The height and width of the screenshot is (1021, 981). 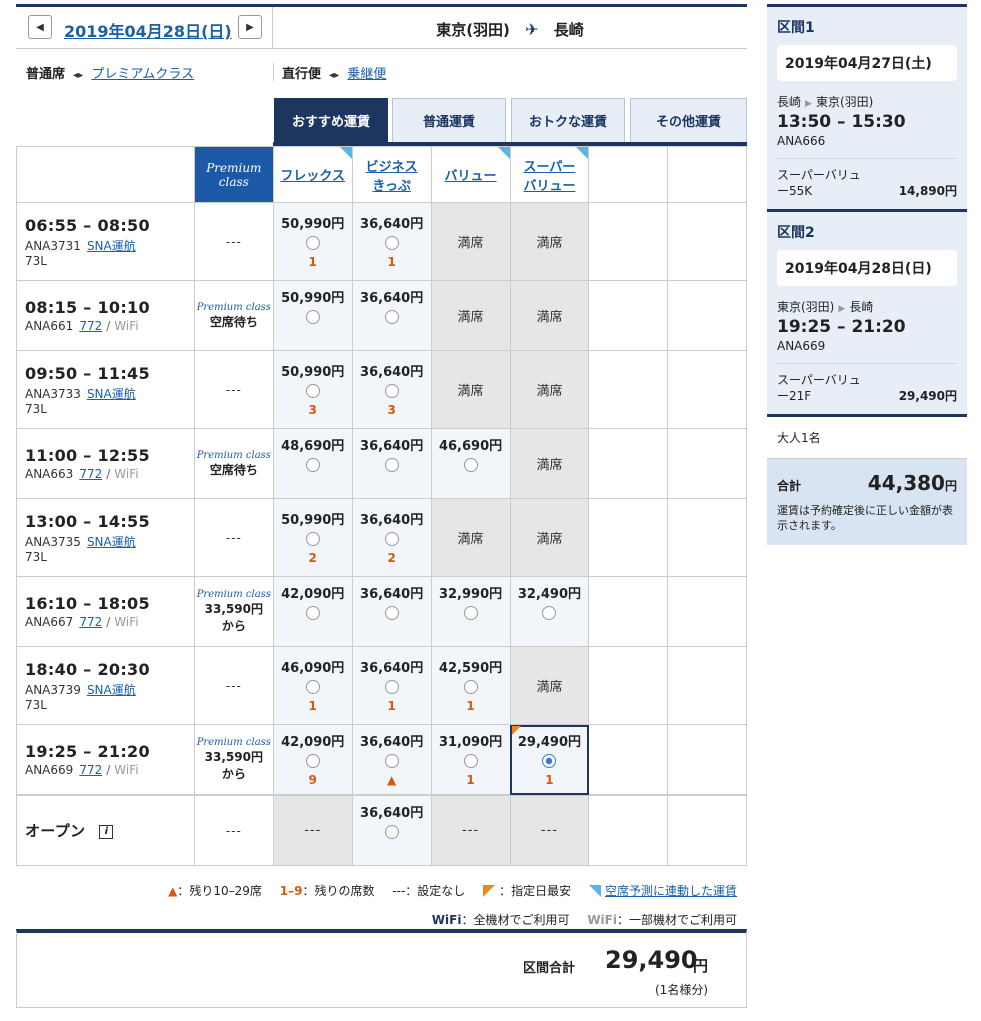 What do you see at coordinates (392, 177) in the screenshot?
I see `business-link: ビジネス きっぷ` at bounding box center [392, 177].